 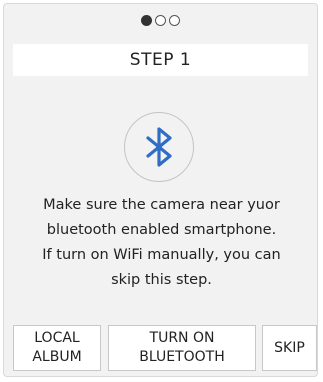 I want to click on local-album-label-line2: ALBUM, so click(x=57, y=357).